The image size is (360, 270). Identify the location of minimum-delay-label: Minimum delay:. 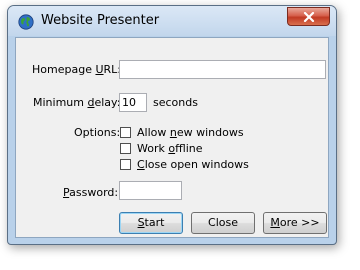
(77, 102).